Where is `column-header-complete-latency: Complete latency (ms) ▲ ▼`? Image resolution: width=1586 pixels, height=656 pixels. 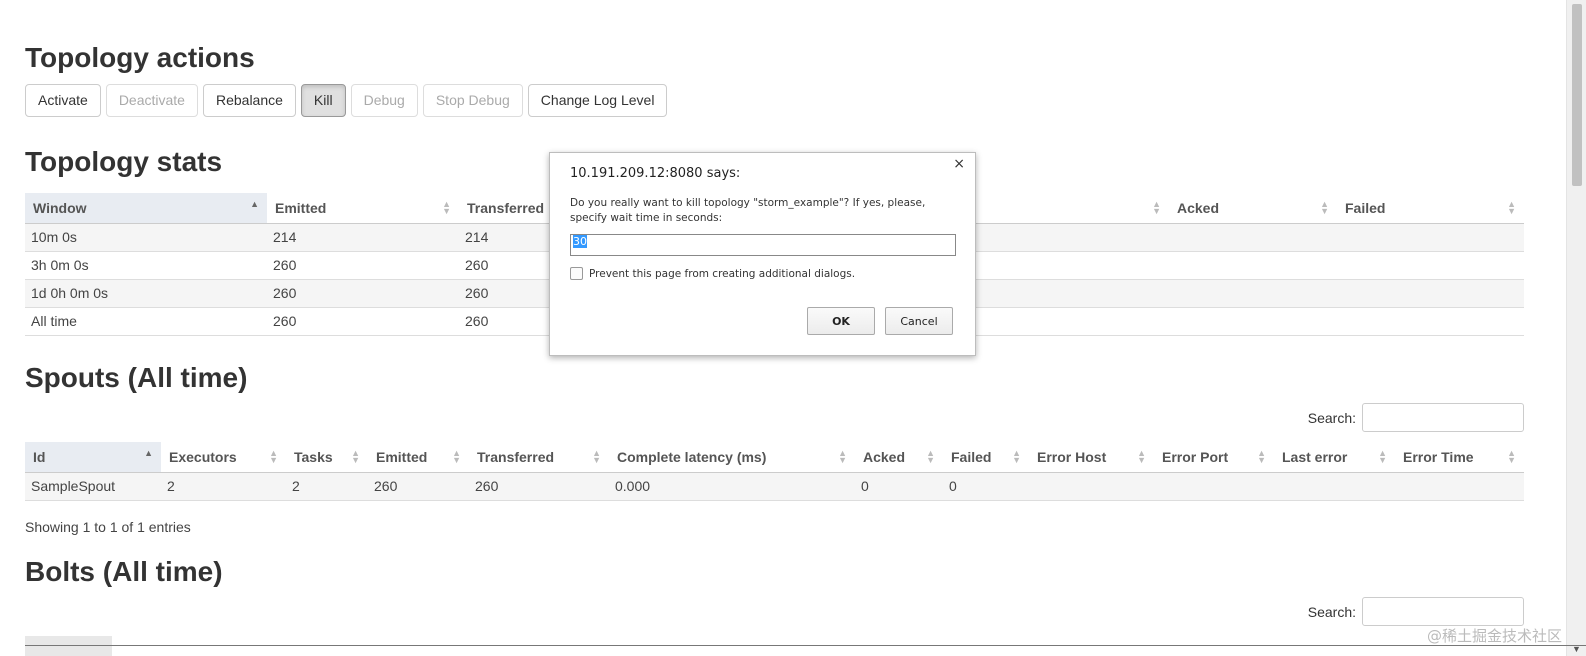 column-header-complete-latency: Complete latency (ms) ▲ ▼ is located at coordinates (732, 457).